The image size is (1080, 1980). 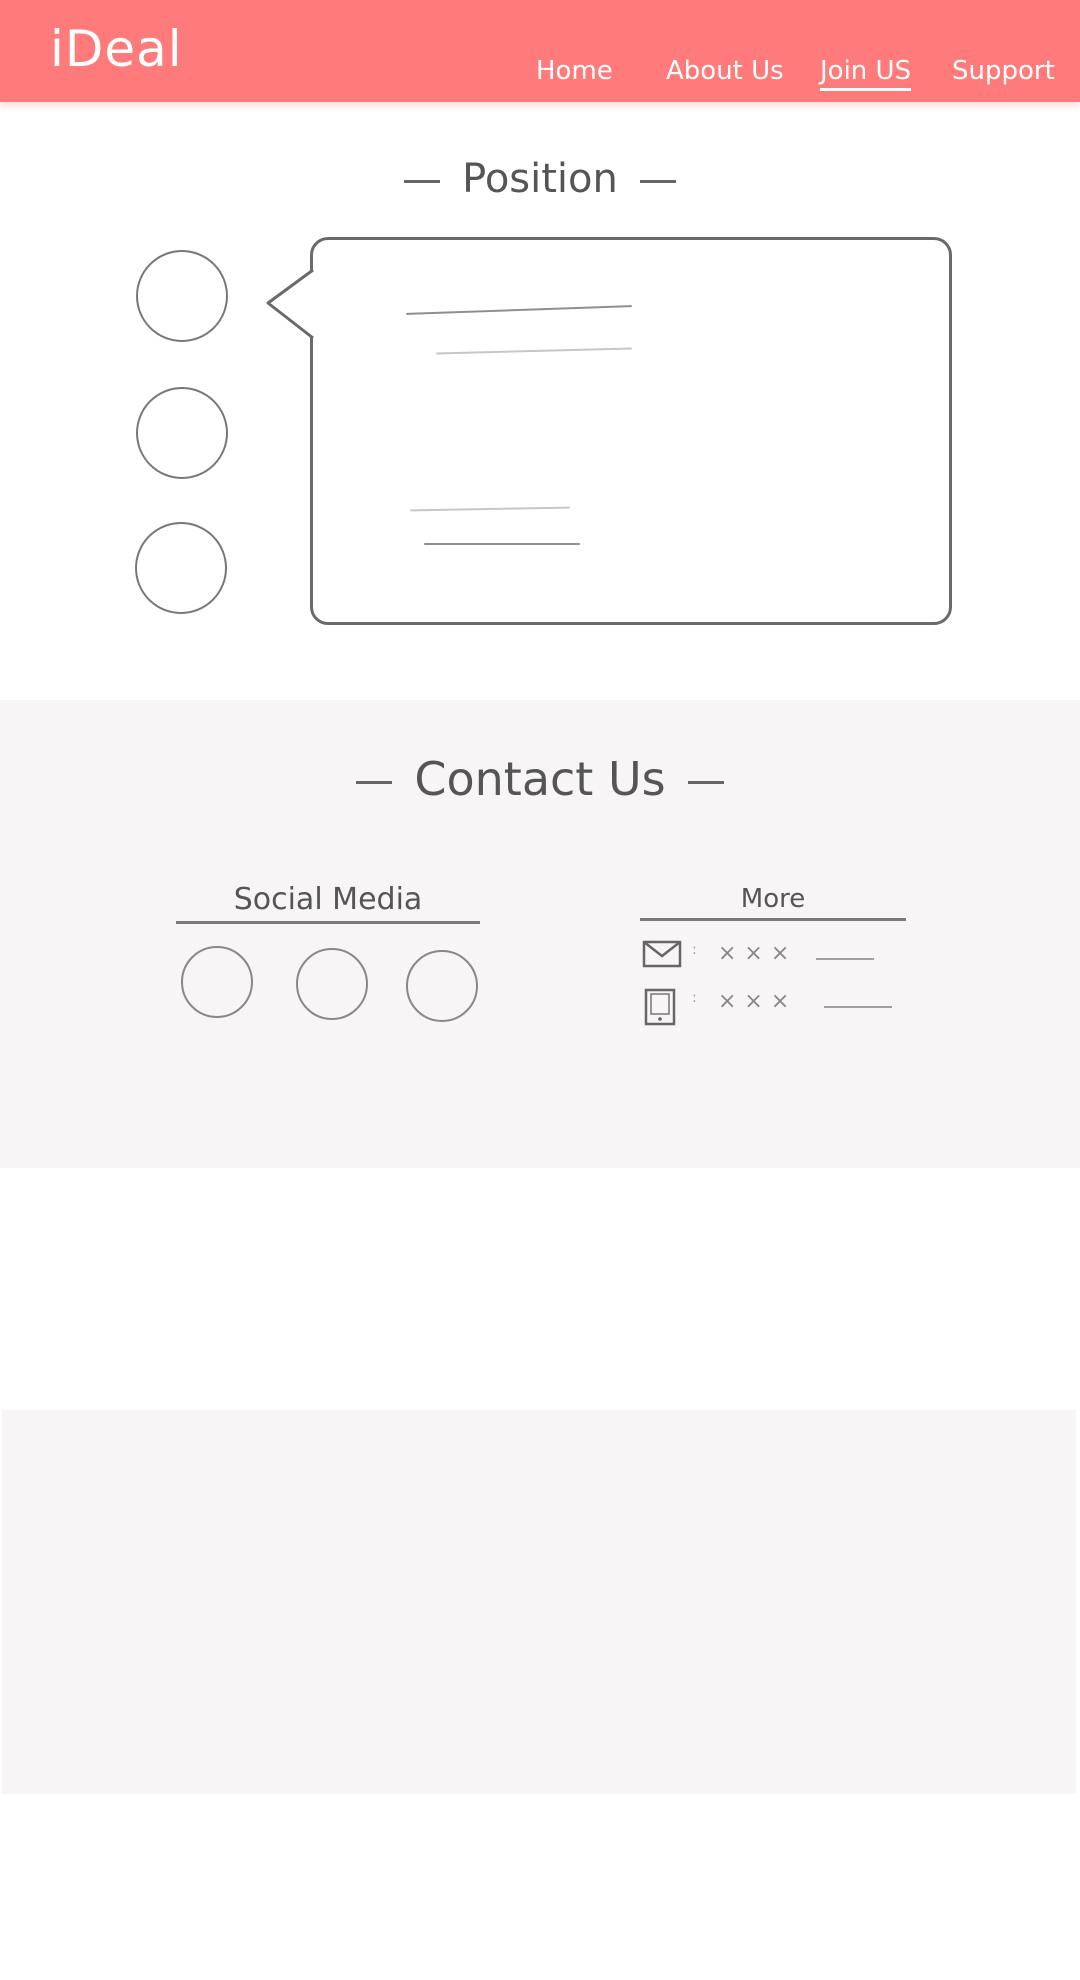 I want to click on bubble-pointer, so click(x=290, y=304).